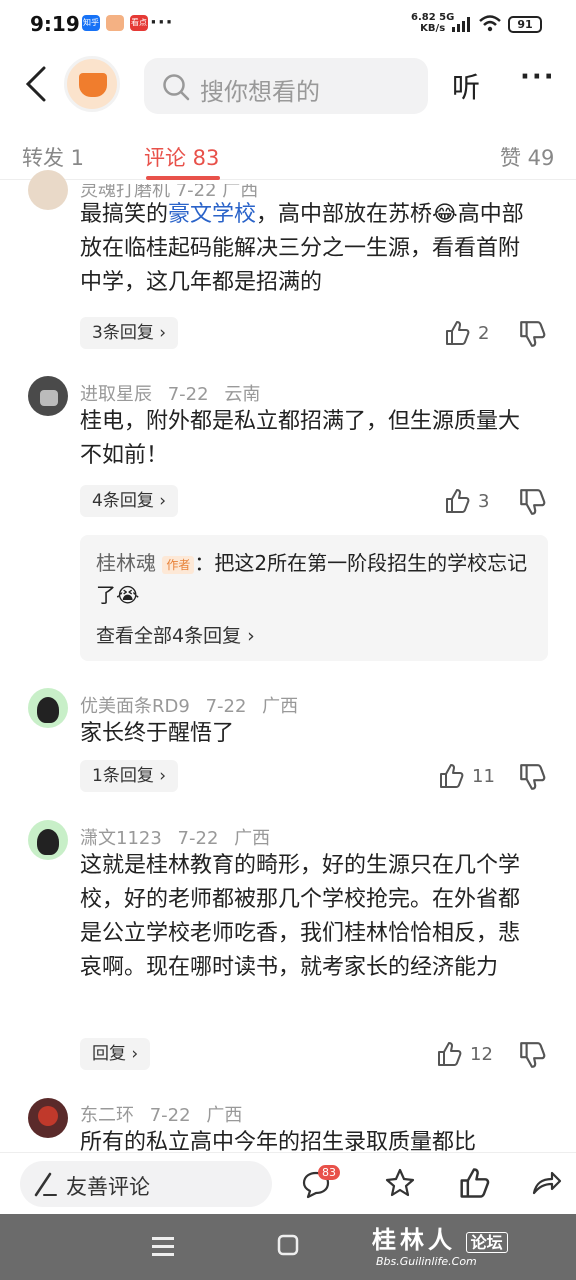 This screenshot has height=1280, width=576. Describe the element at coordinates (170, 394) in the screenshot. I see `comment-meta: 进取星辰 7-22 云南` at that location.